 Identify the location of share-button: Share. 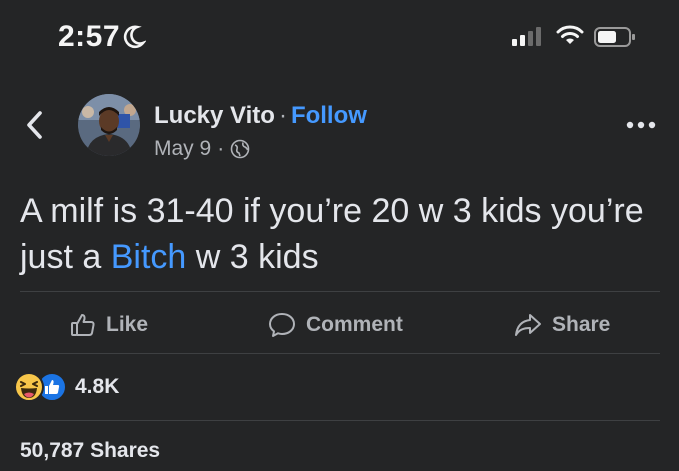
(562, 325).